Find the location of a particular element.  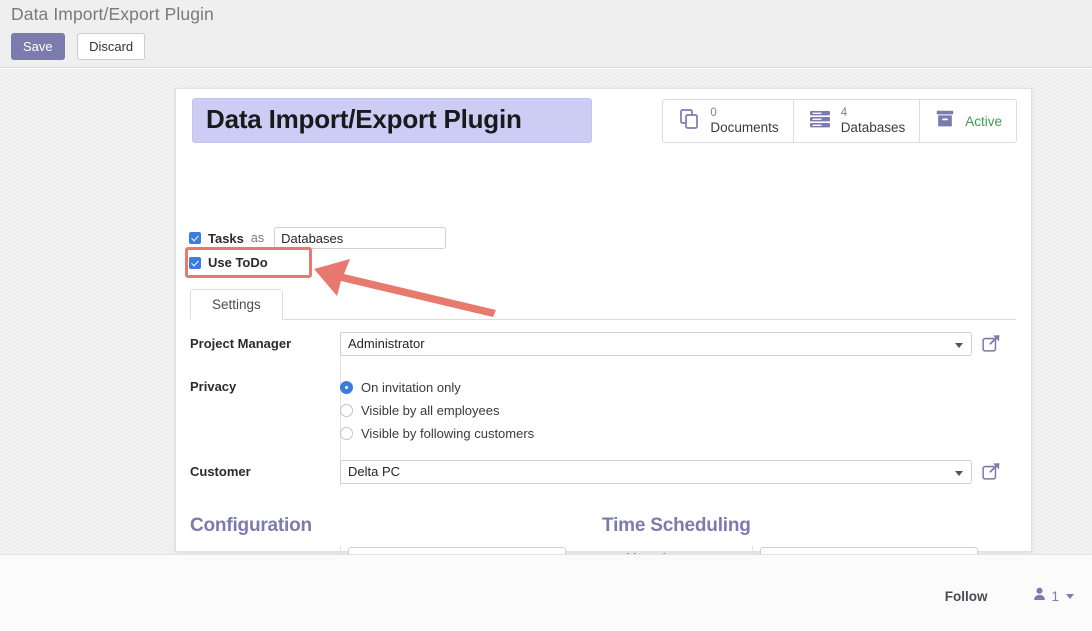

stat-button-documents: 0 Documents is located at coordinates (728, 121).